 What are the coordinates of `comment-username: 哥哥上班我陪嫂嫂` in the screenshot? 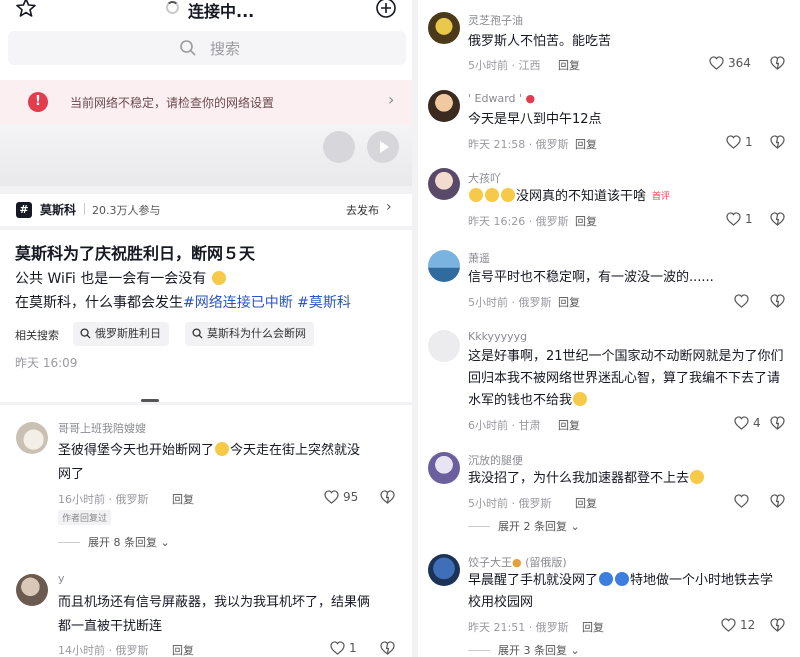 It's located at (102, 428).